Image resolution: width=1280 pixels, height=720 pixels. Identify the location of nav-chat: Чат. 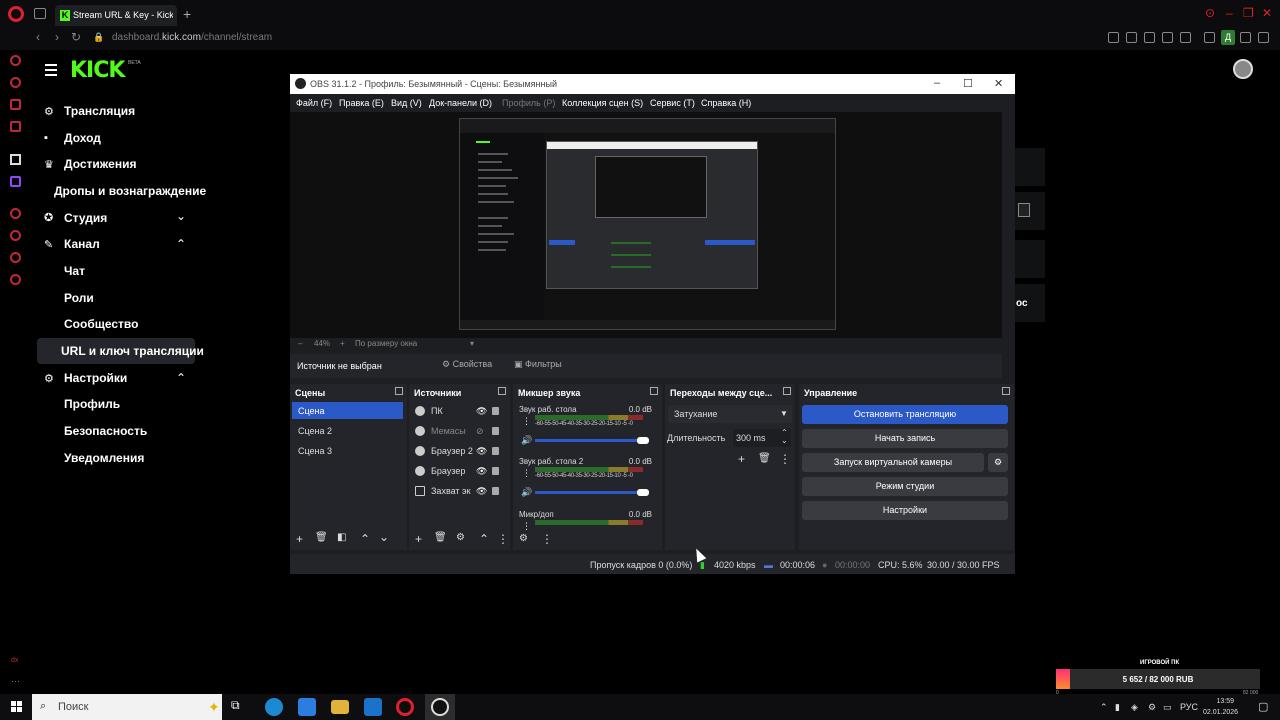
(74, 271).